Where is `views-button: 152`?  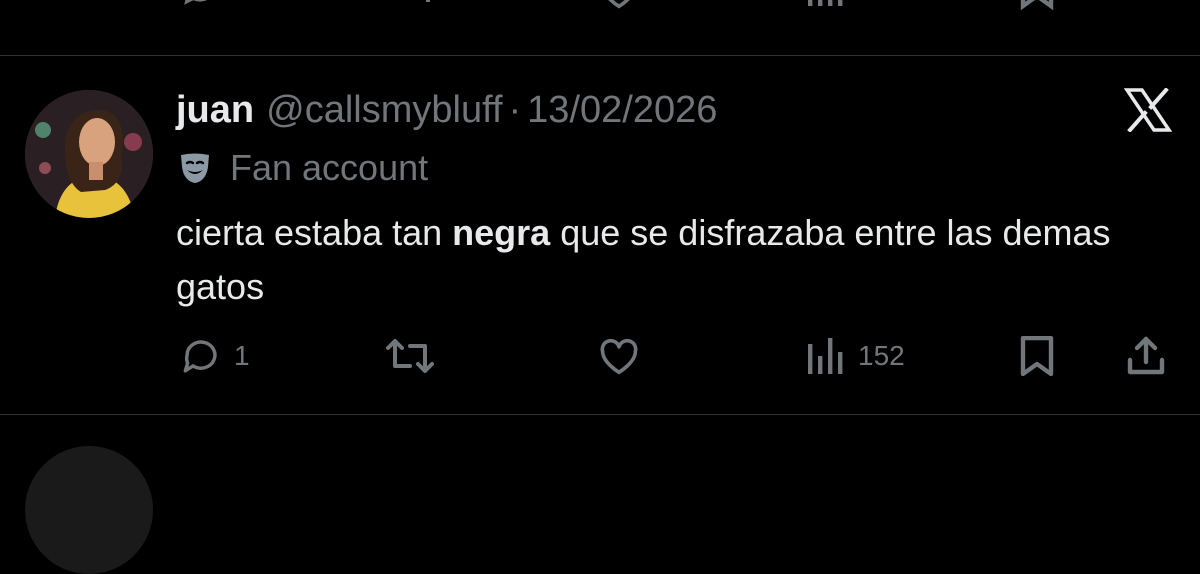 views-button: 152 is located at coordinates (855, 356).